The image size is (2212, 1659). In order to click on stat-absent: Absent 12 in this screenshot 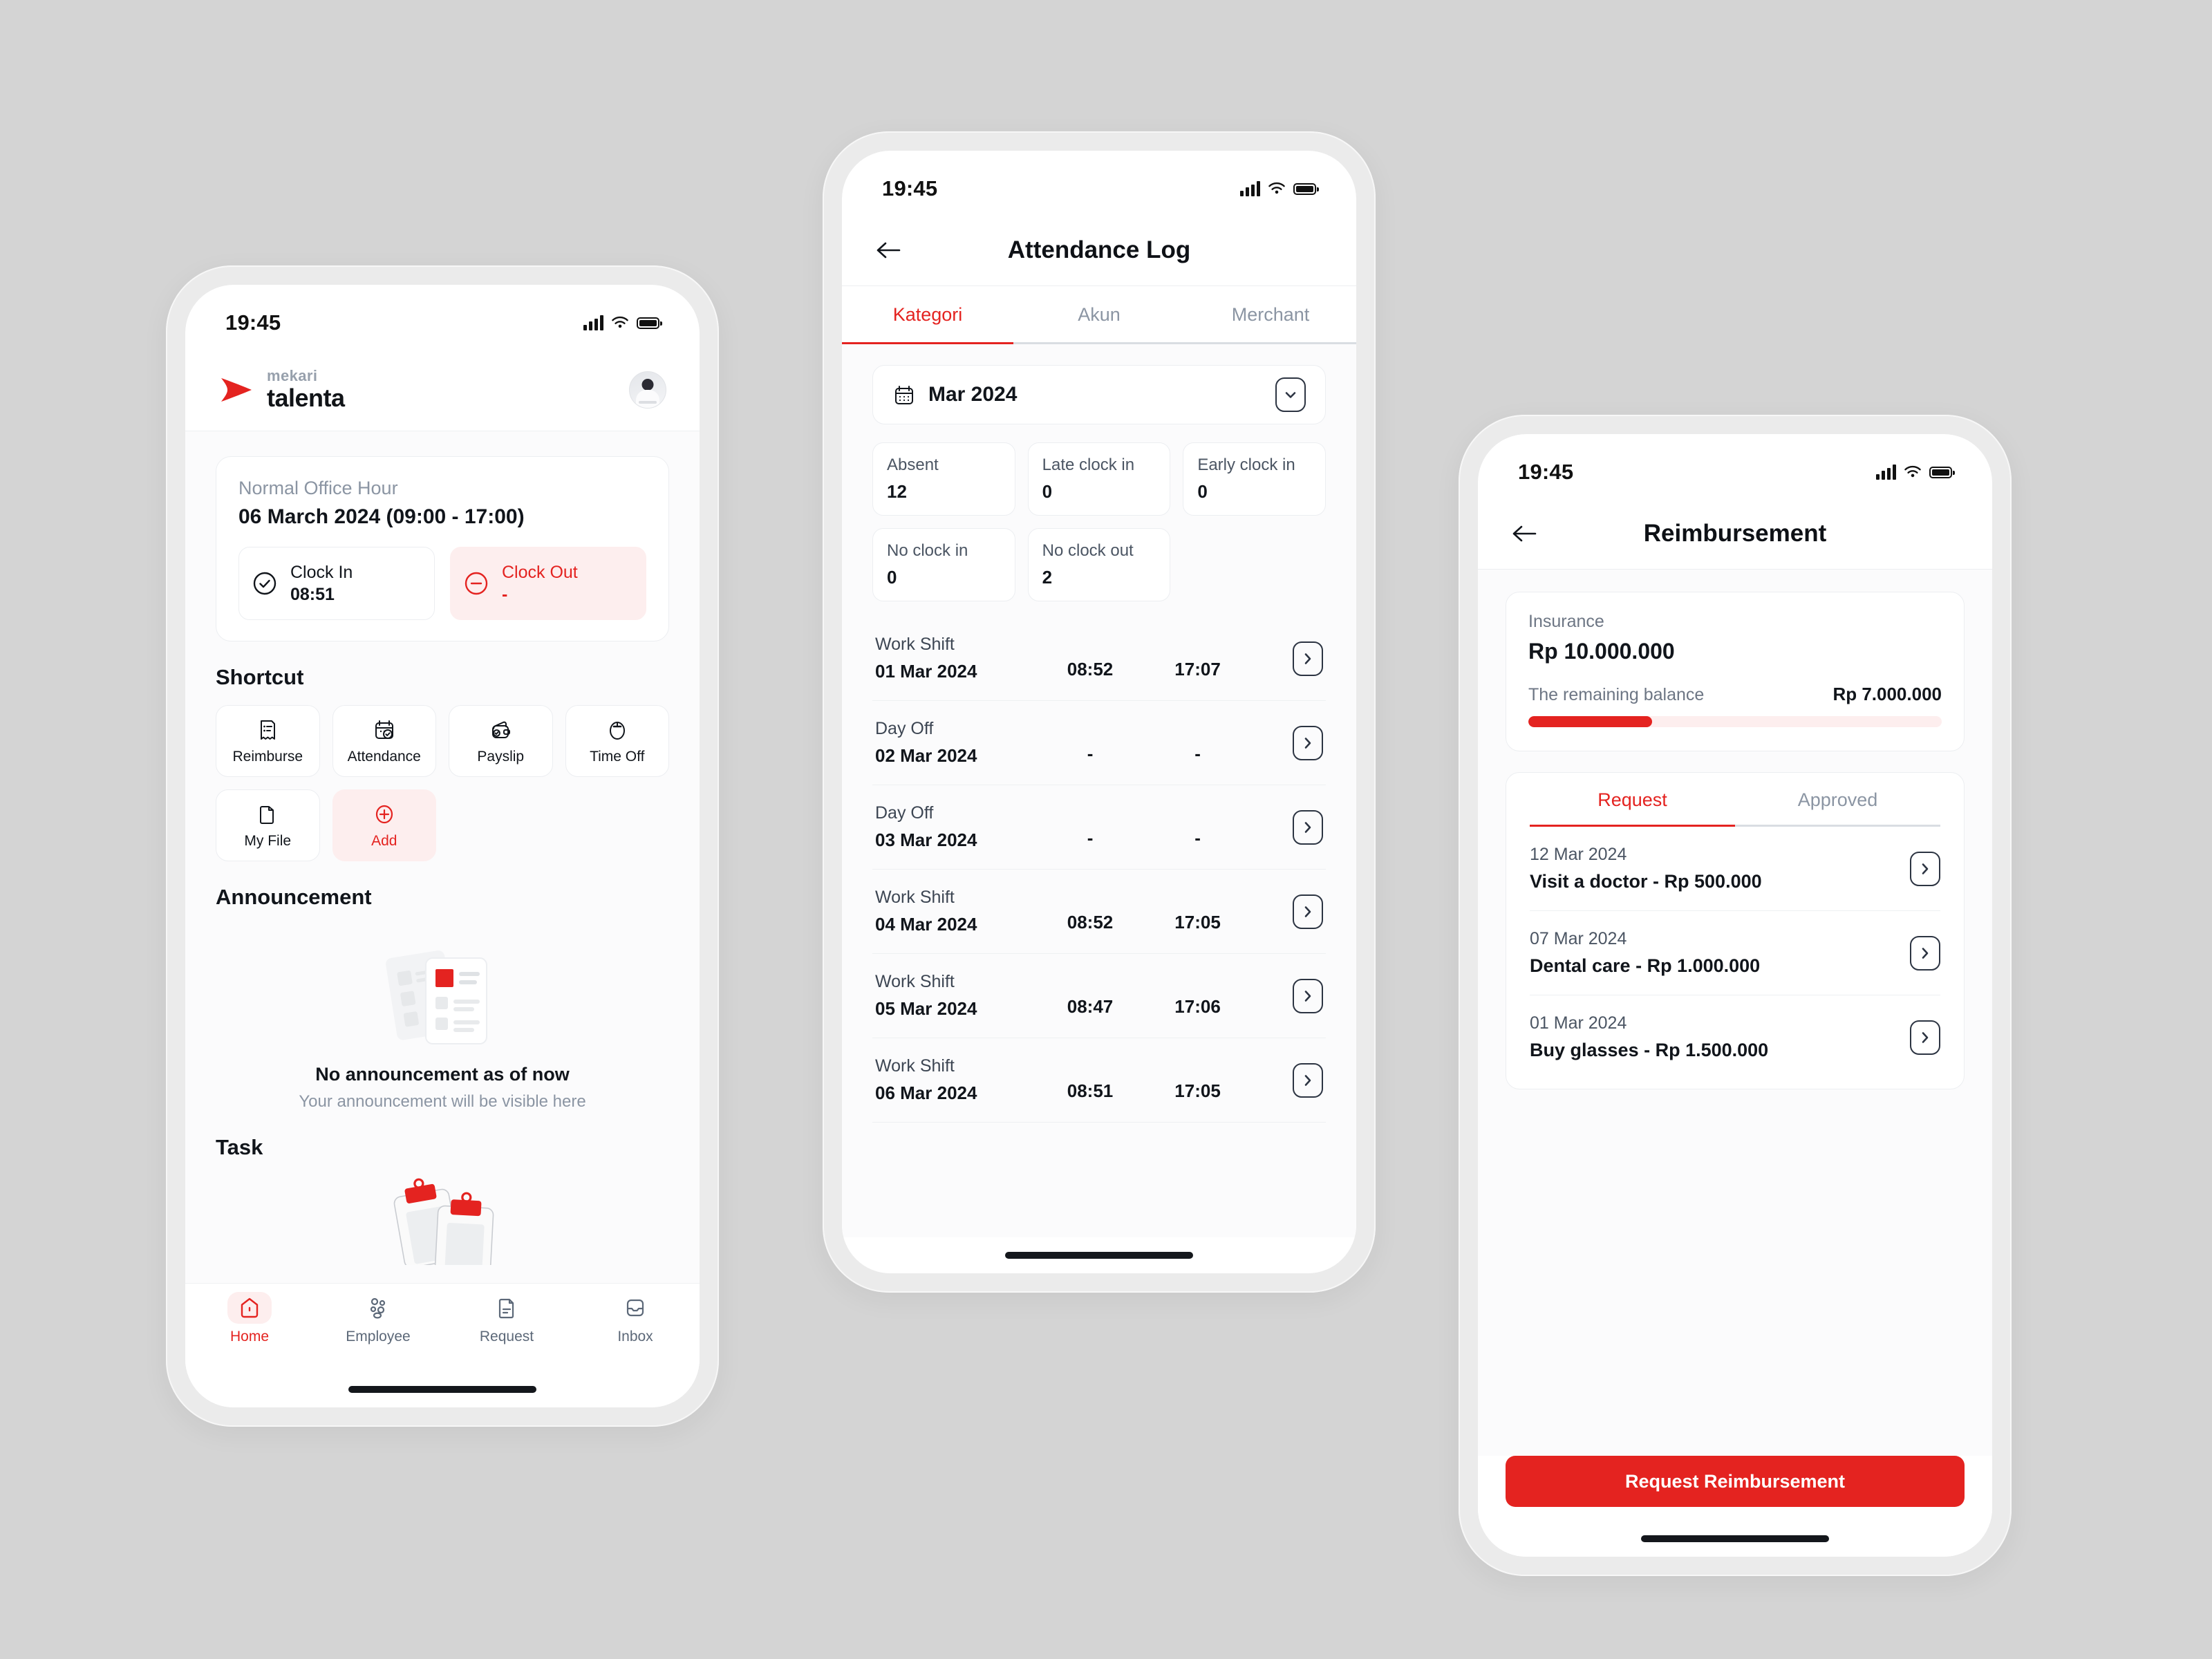, I will do `click(943, 479)`.